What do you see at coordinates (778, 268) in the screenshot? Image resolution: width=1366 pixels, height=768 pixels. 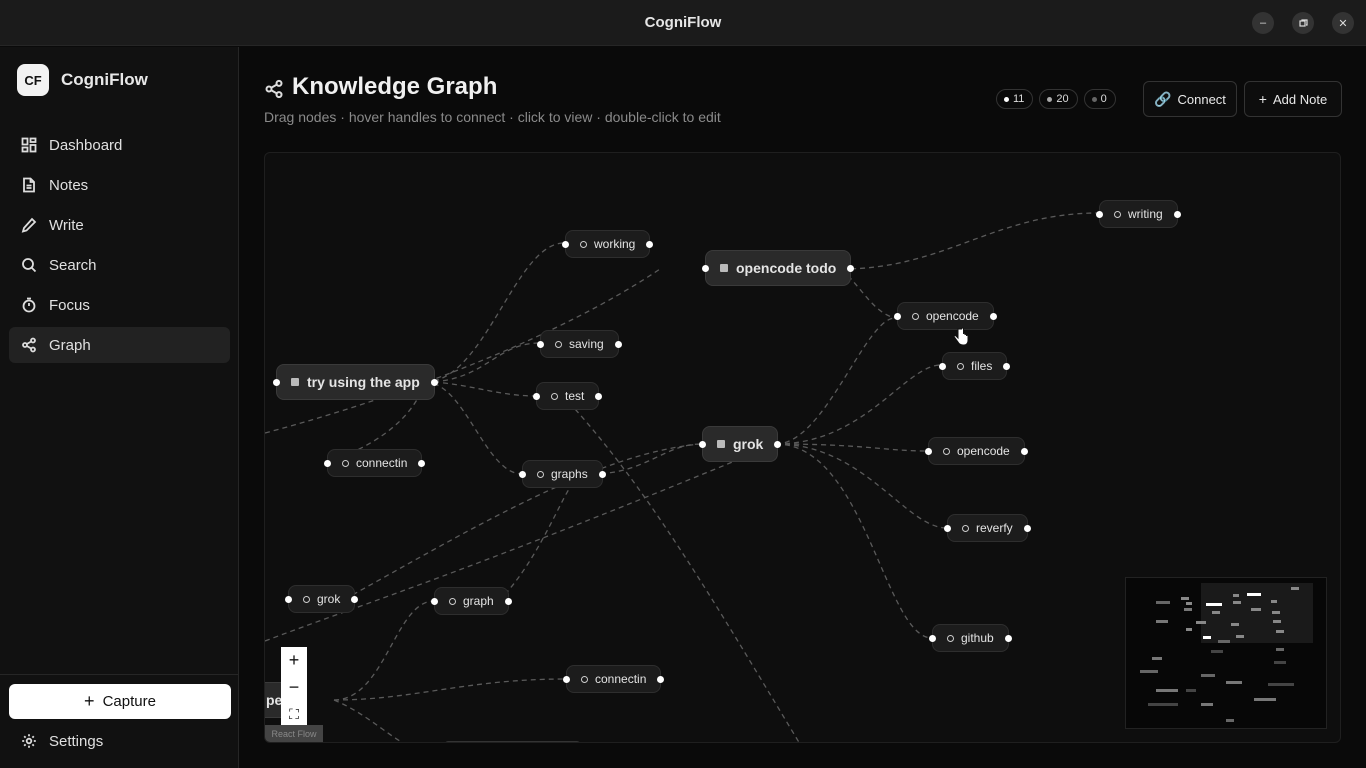 I see `graph-node-opencode-todo: opencode todo` at bounding box center [778, 268].